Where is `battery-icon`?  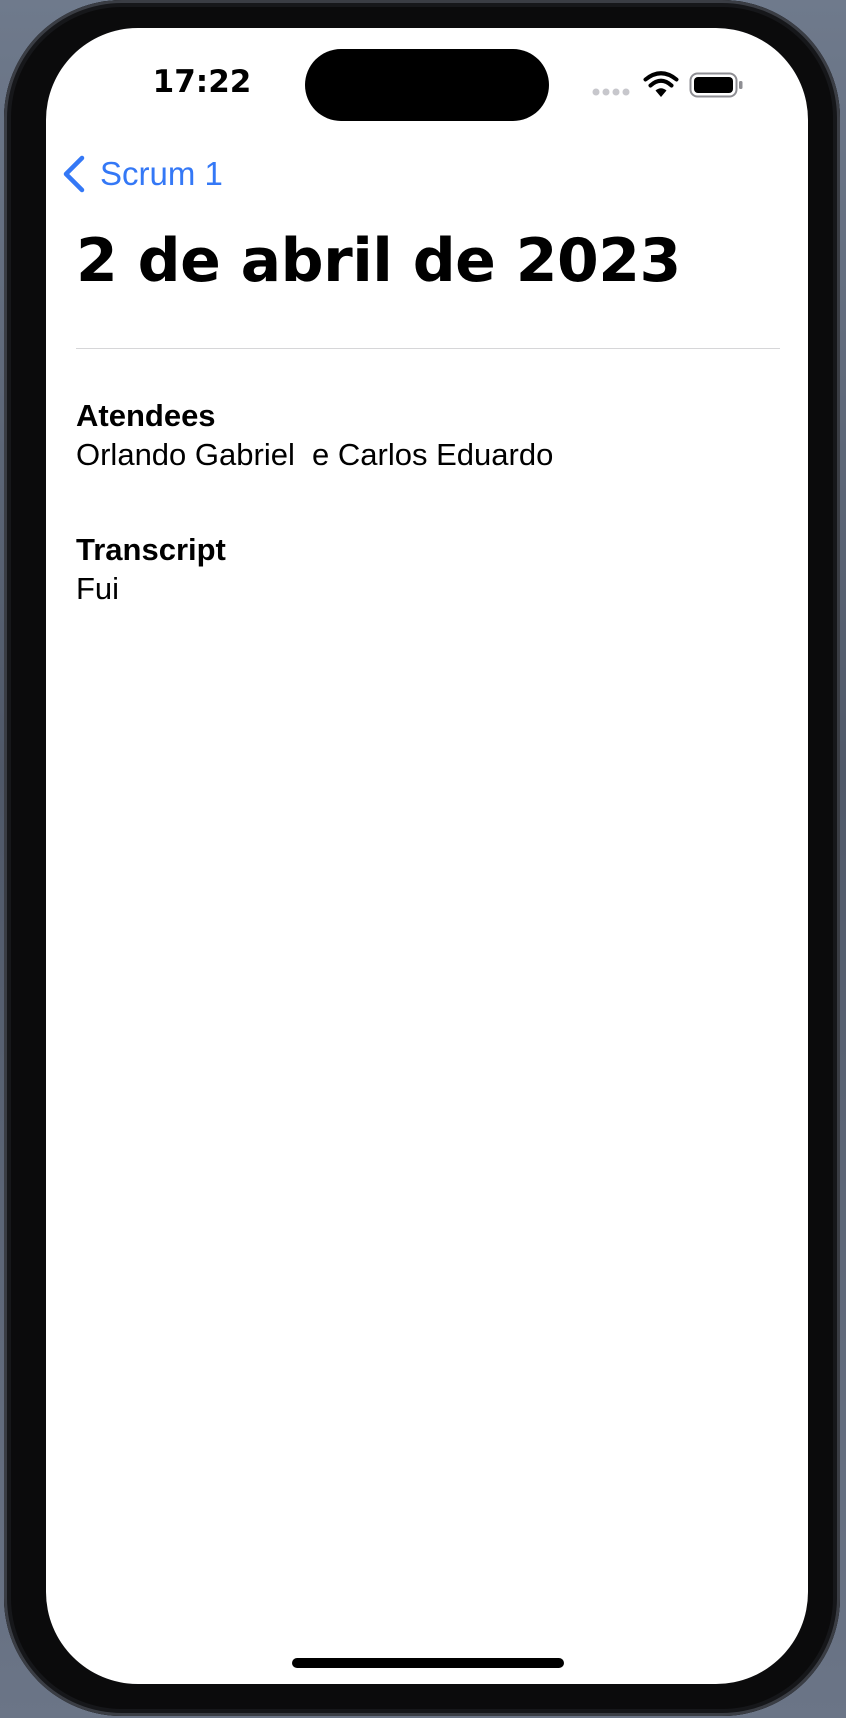 battery-icon is located at coordinates (716, 85).